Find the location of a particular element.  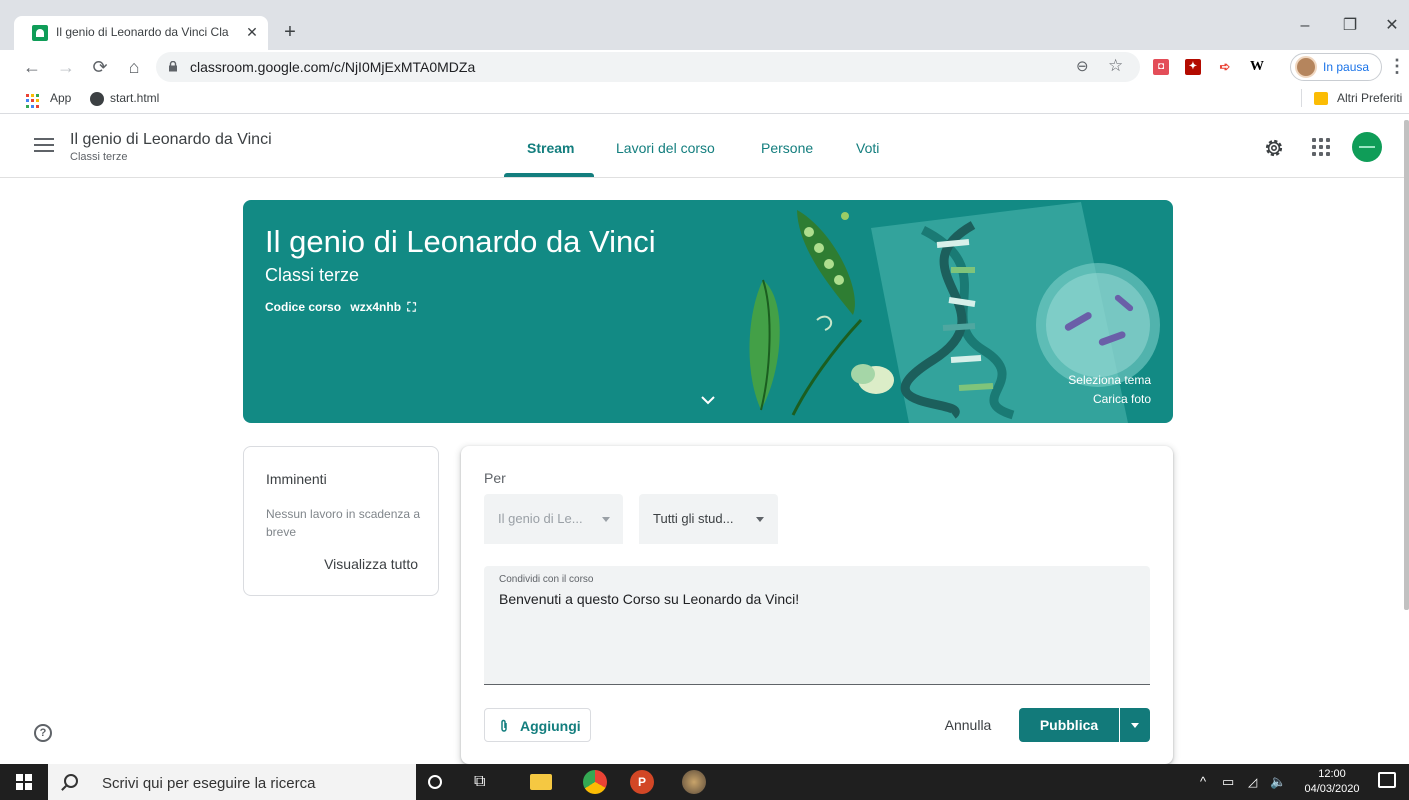

new-tab-button: + is located at coordinates (290, 32).